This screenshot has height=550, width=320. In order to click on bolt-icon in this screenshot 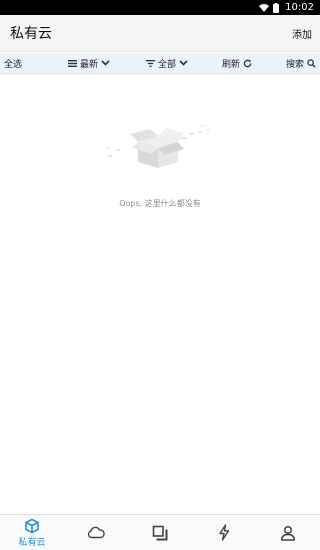, I will do `click(224, 532)`.